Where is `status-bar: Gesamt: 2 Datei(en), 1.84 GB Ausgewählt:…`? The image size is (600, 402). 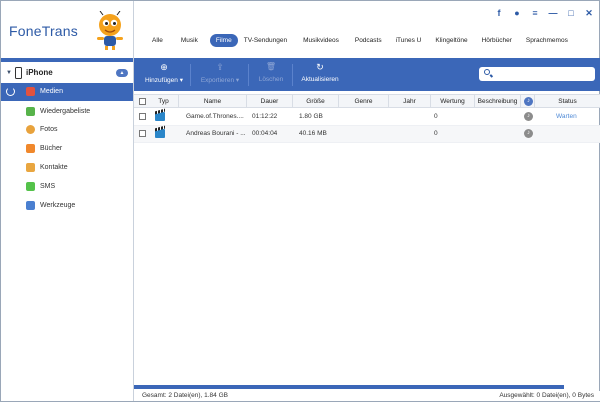 status-bar: Gesamt: 2 Datei(en), 1.84 GB Ausgewählt:… is located at coordinates (367, 396).